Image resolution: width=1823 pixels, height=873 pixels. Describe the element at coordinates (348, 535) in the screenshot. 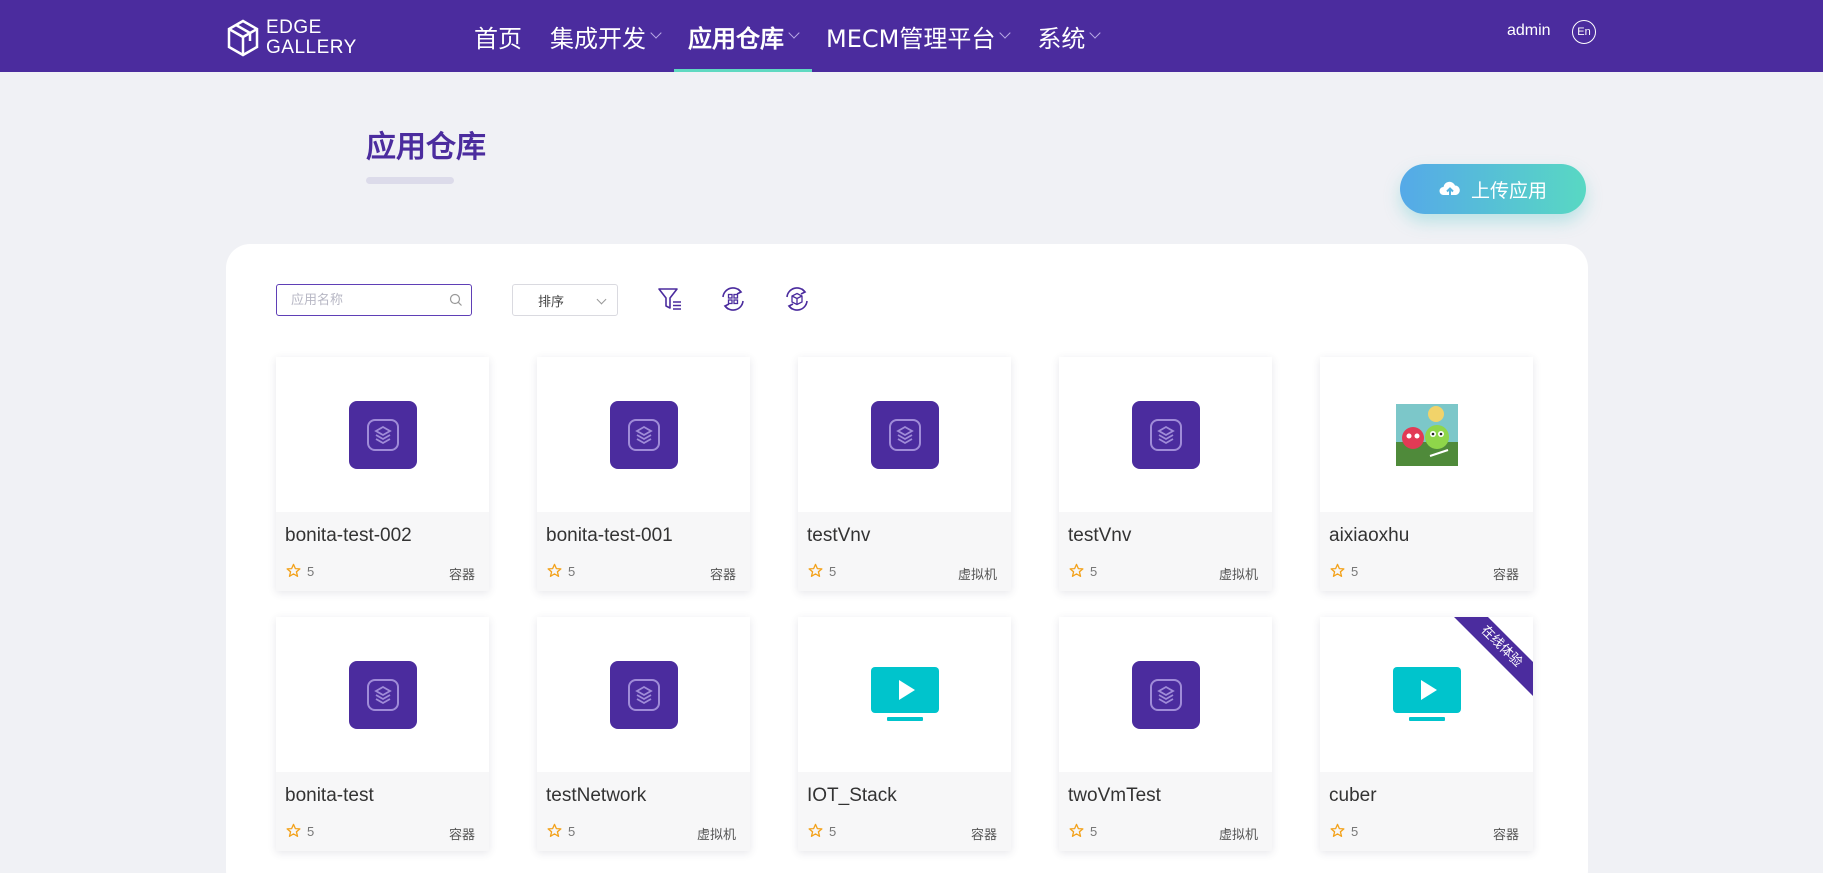

I see `app-name: bonita-test-002` at that location.